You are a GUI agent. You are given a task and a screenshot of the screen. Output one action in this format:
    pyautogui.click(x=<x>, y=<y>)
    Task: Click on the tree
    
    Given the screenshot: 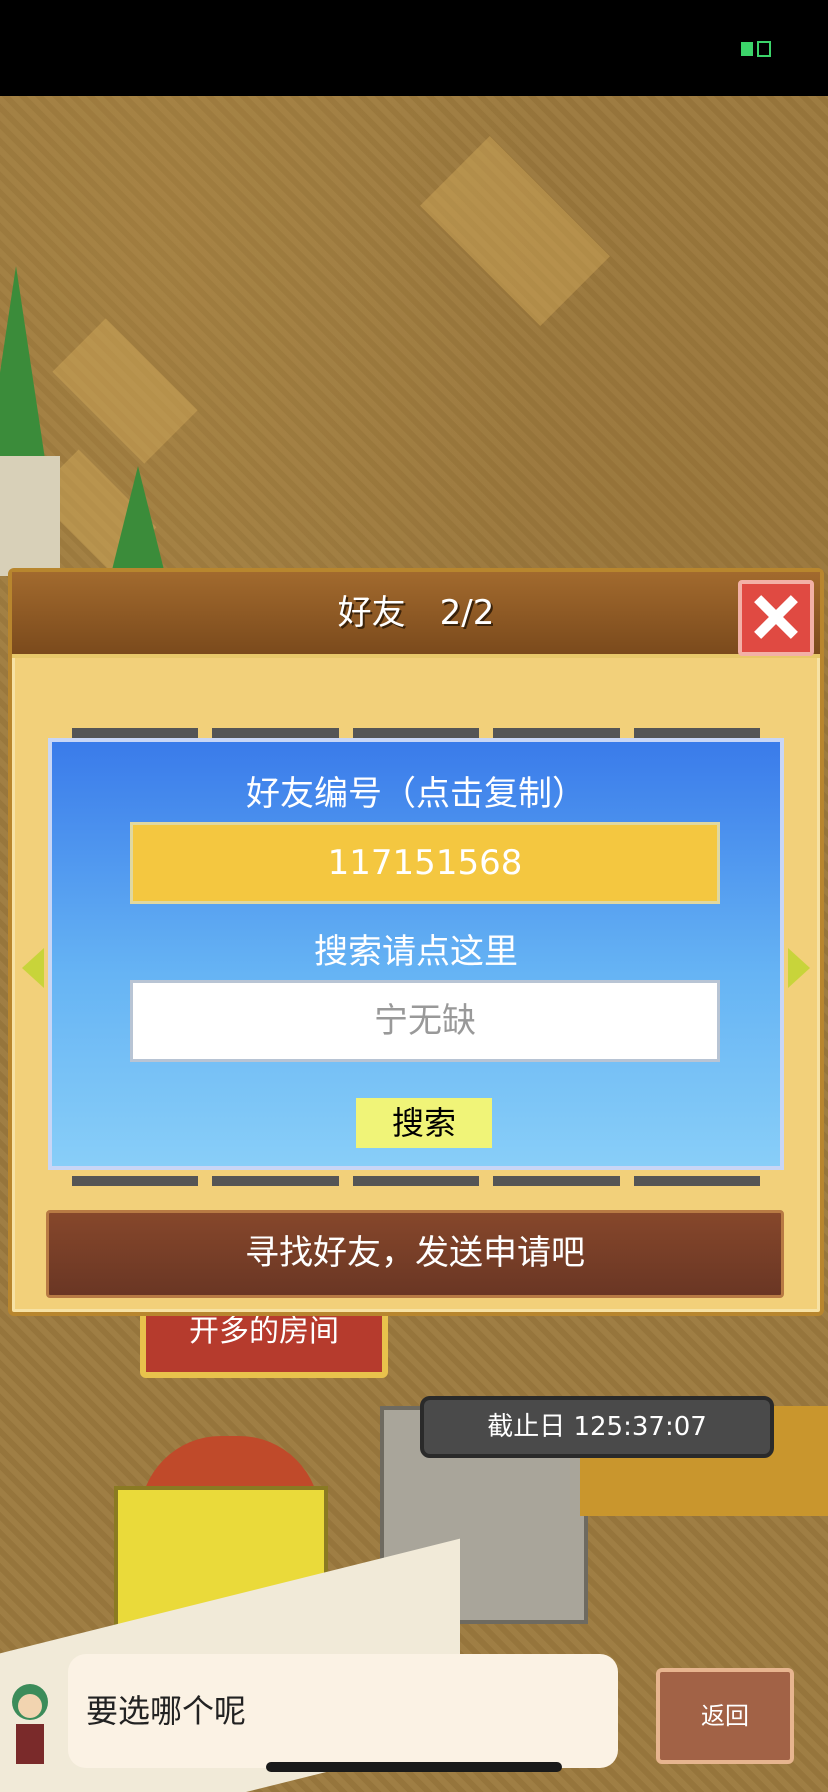 What is the action you would take?
    pyautogui.click(x=23, y=366)
    